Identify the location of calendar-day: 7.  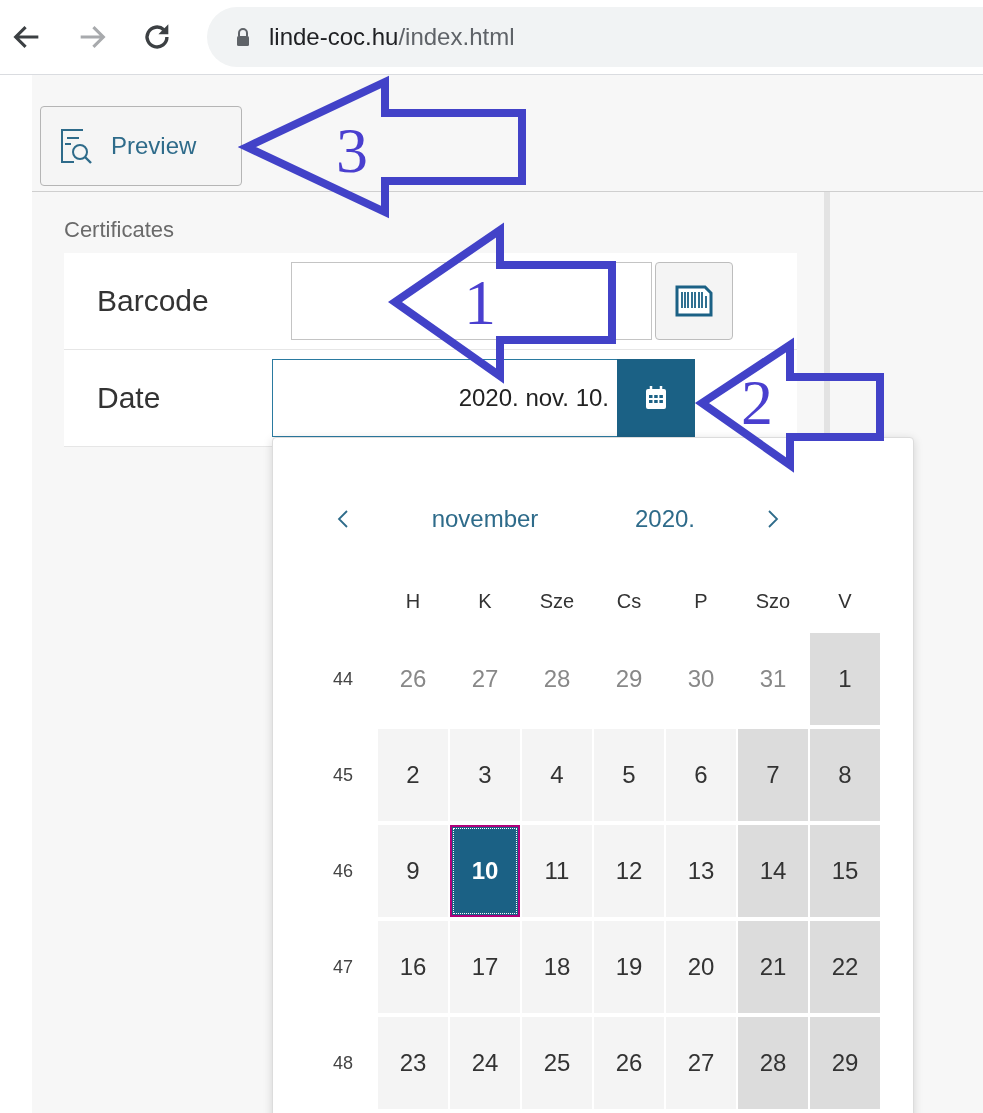
(773, 775).